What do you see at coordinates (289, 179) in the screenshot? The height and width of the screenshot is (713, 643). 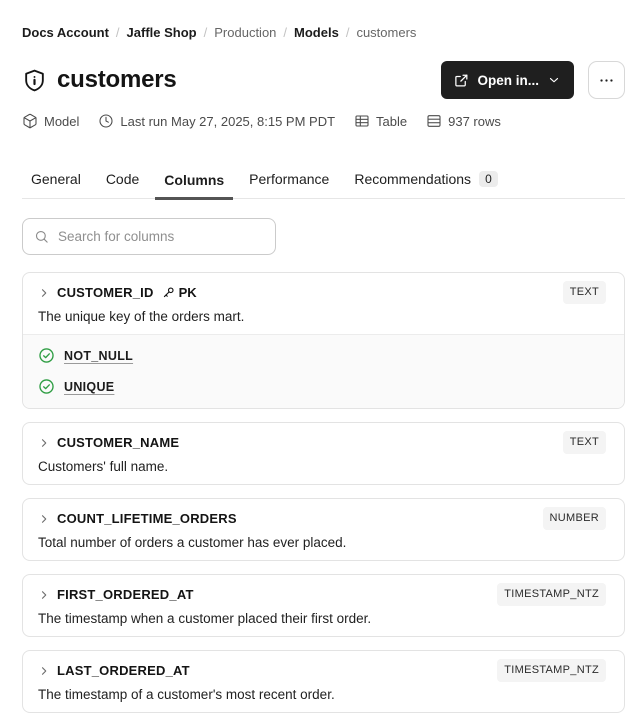 I see `tab-label: Performance` at bounding box center [289, 179].